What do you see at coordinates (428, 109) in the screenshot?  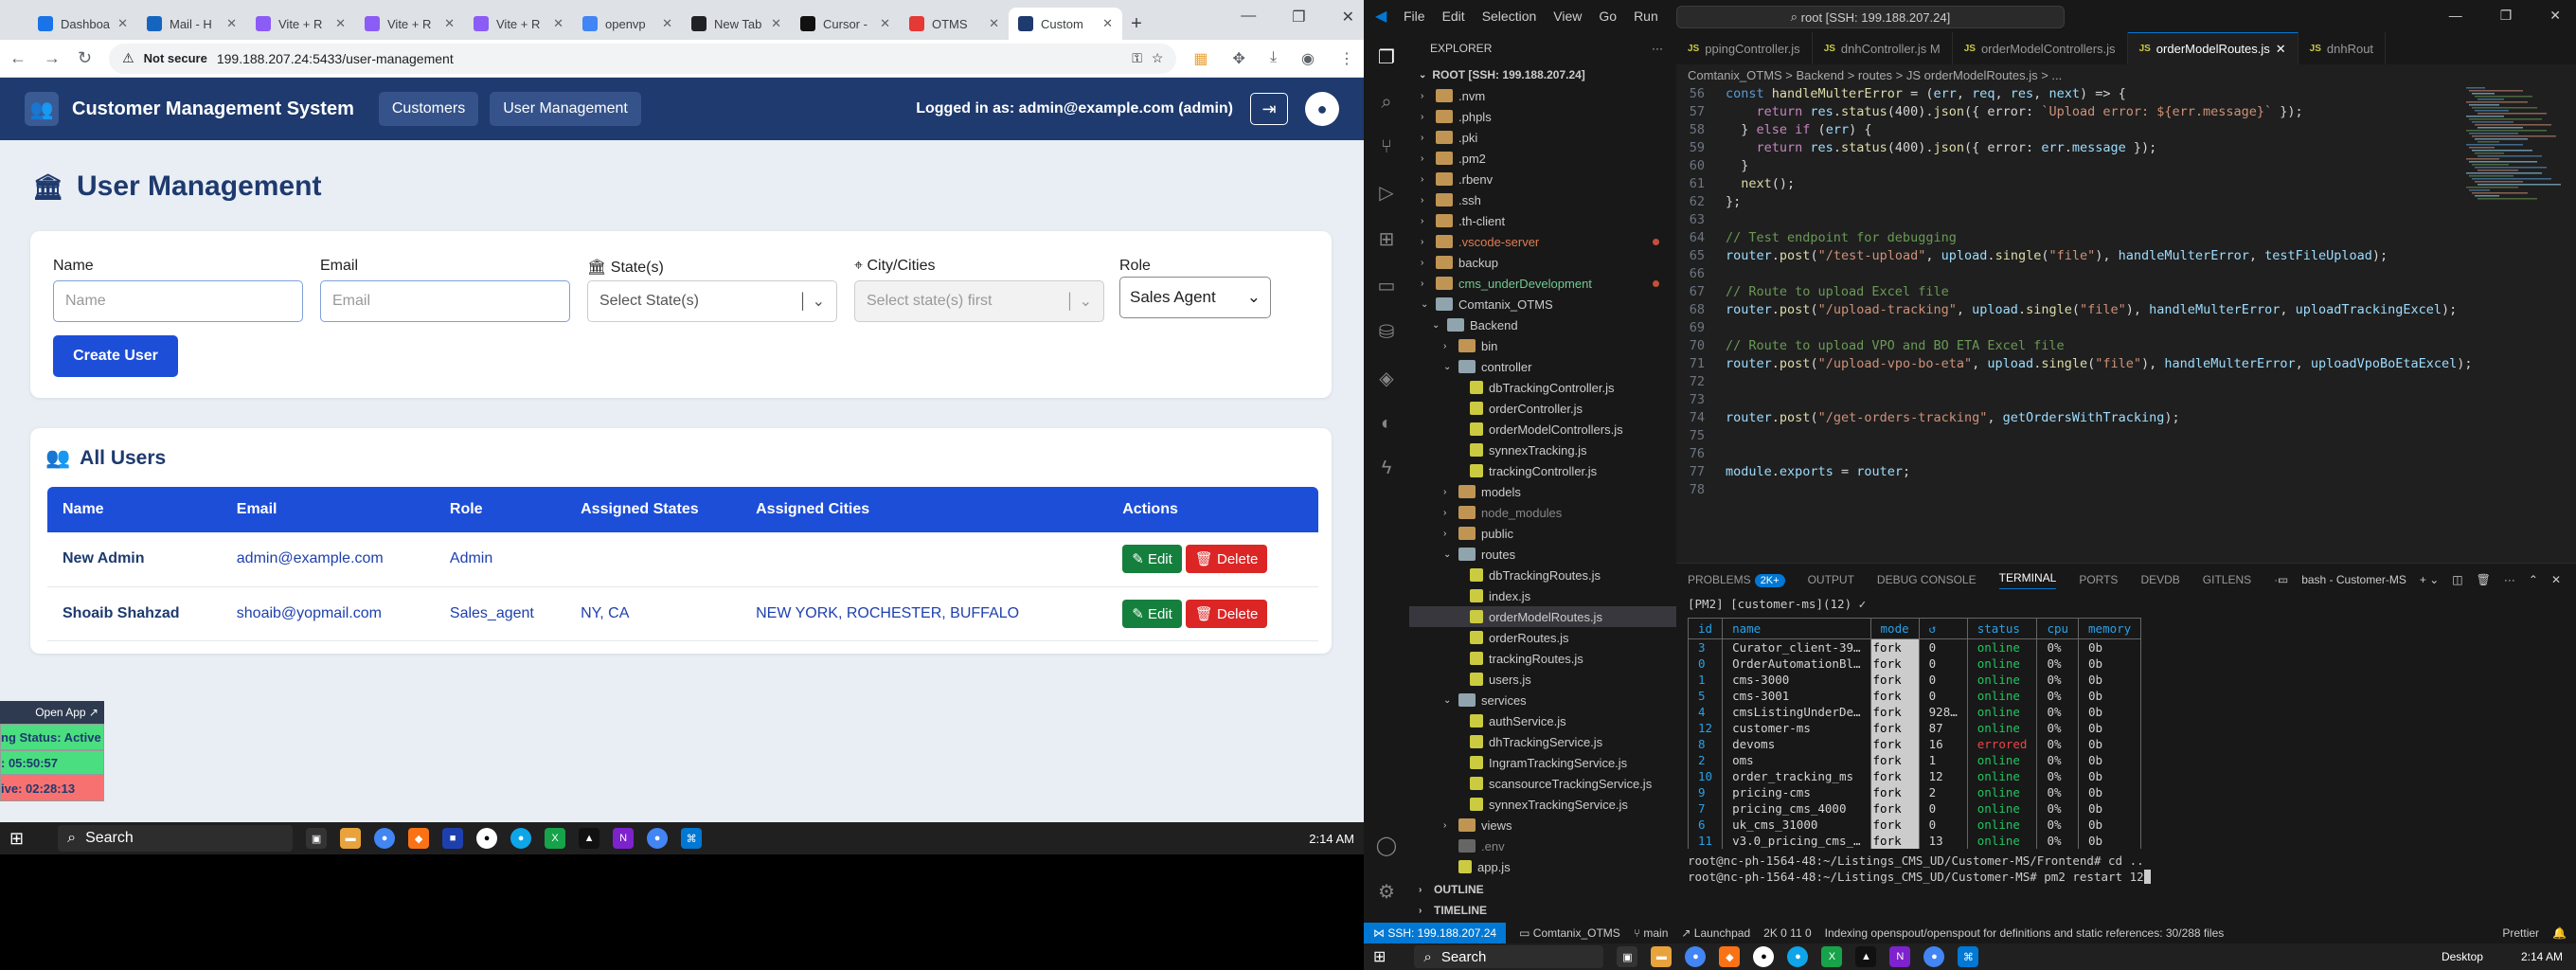 I see `nav-customers: Customers` at bounding box center [428, 109].